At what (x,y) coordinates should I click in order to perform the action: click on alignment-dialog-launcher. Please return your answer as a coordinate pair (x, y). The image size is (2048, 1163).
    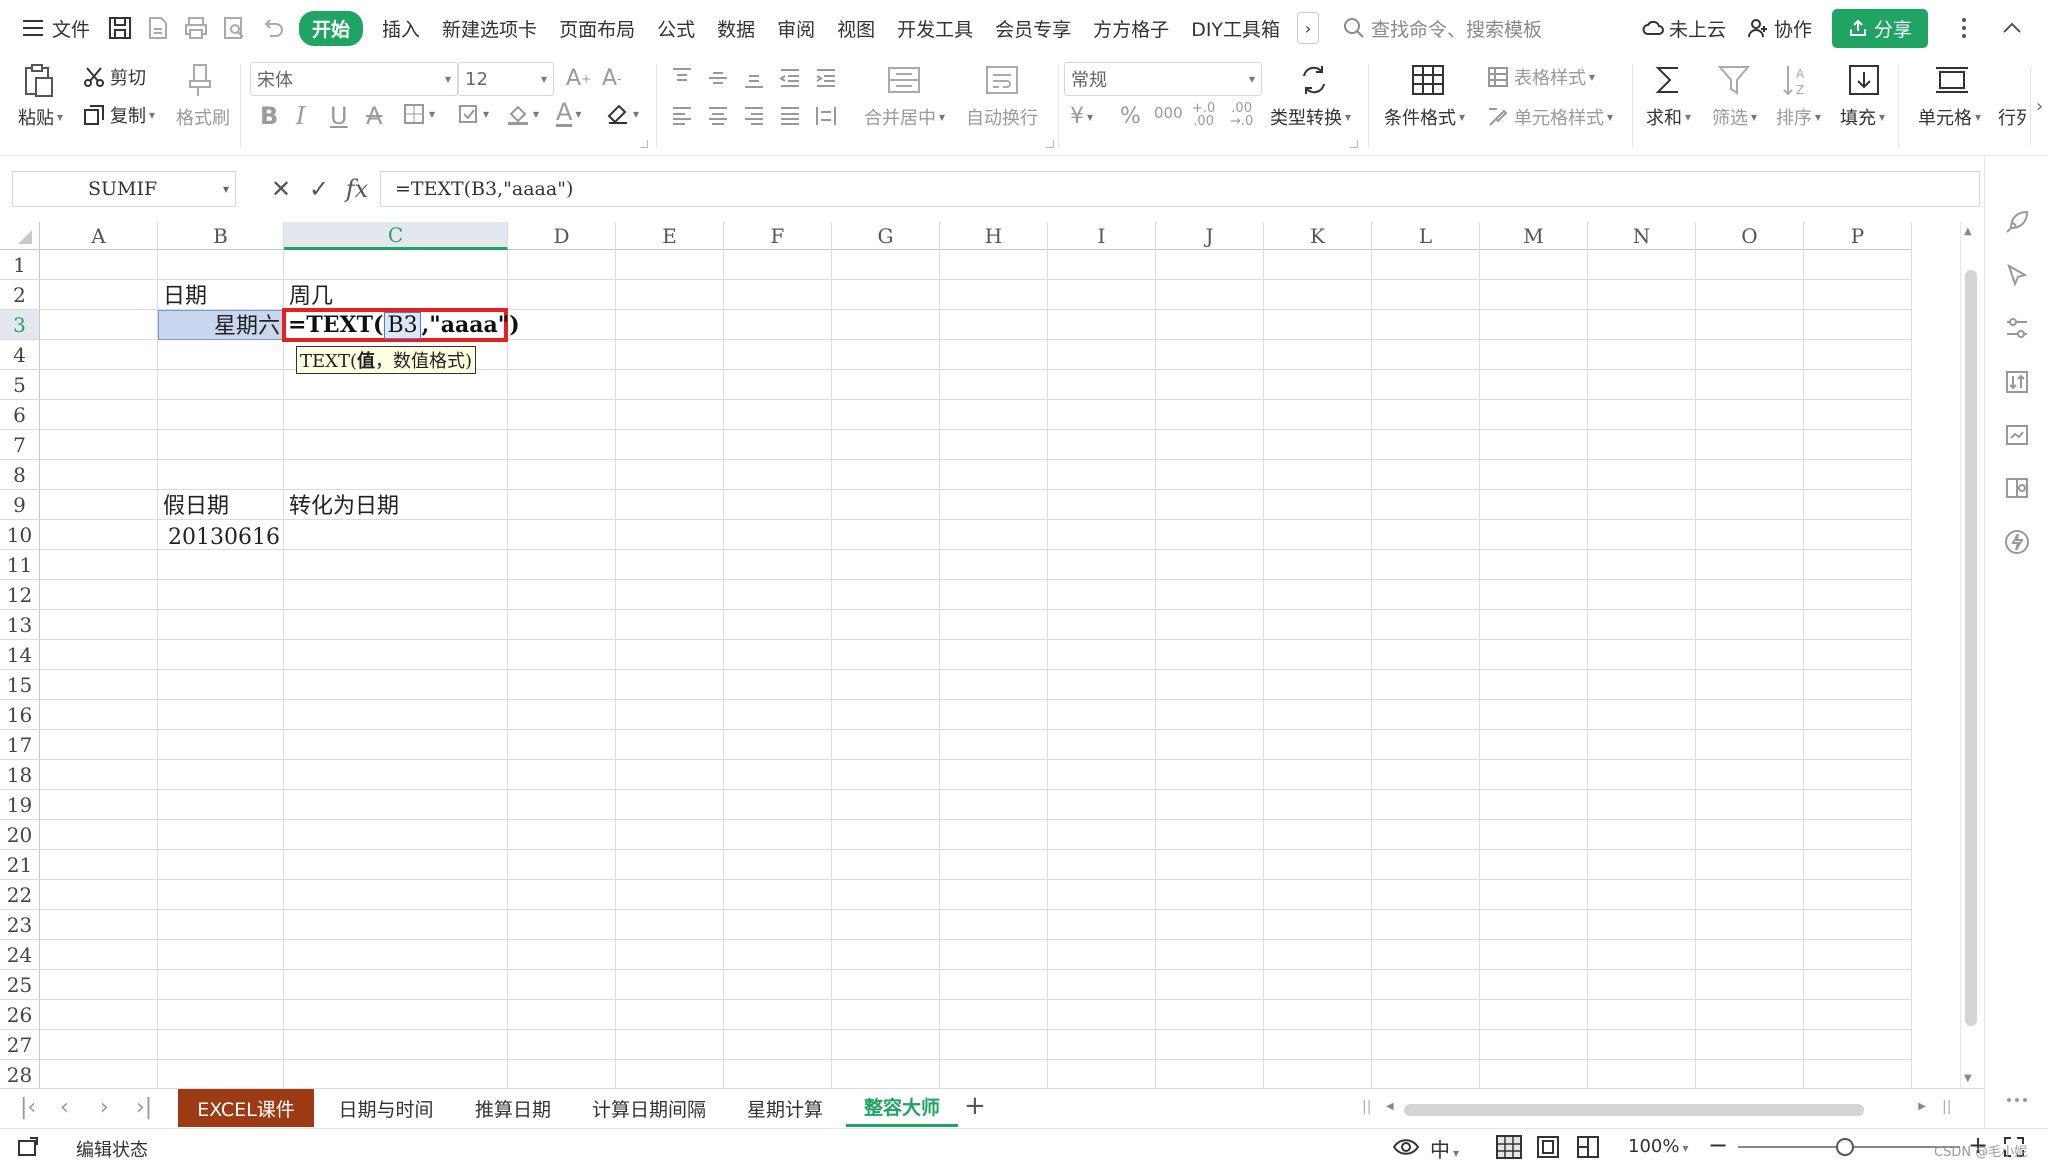
    Looking at the image, I should click on (1050, 144).